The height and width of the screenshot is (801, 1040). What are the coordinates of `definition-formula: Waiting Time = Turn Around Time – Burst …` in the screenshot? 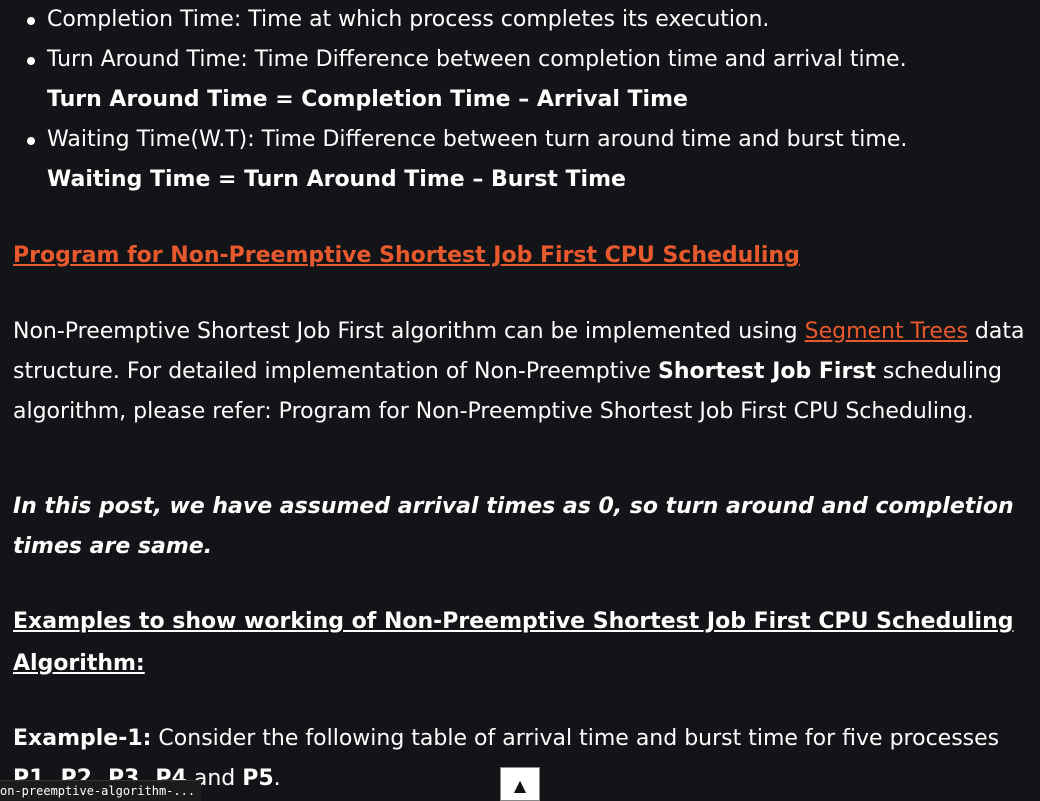 It's located at (336, 179).